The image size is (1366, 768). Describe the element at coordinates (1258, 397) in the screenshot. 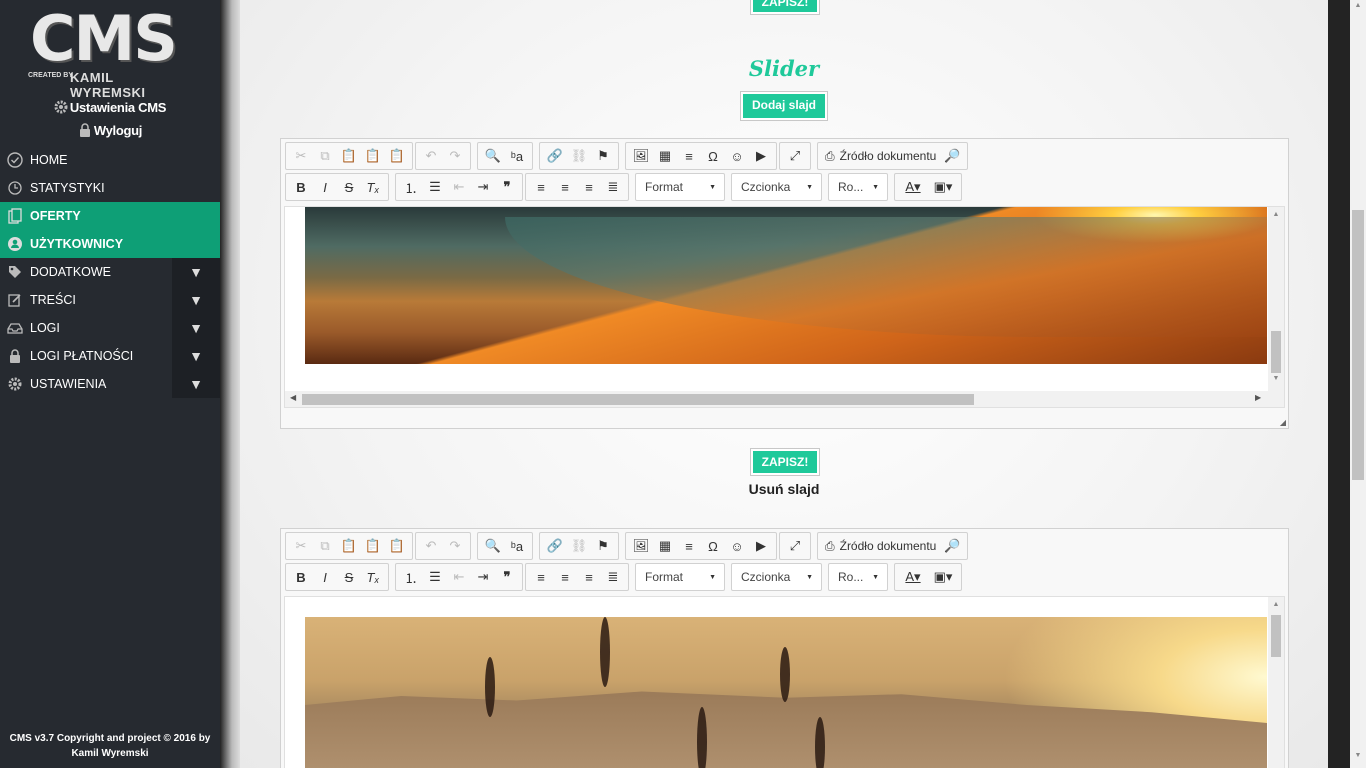

I see `scroll-right-icon: ▶` at that location.